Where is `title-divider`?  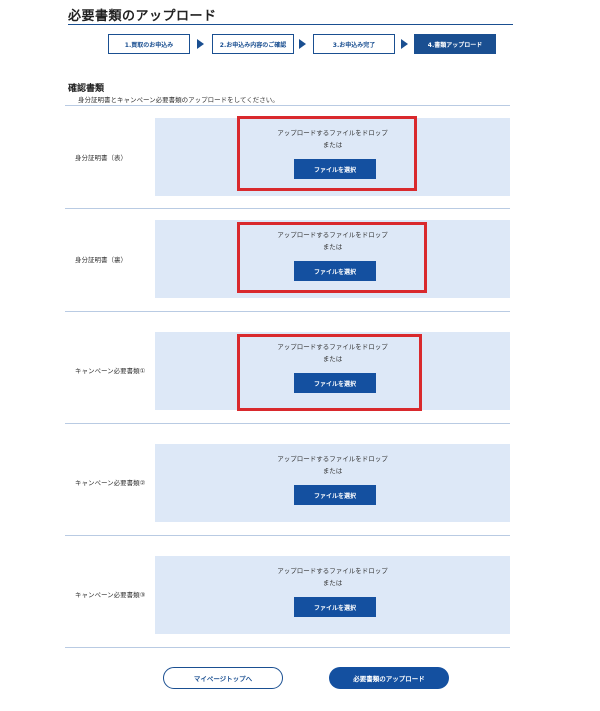
title-divider is located at coordinates (290, 24).